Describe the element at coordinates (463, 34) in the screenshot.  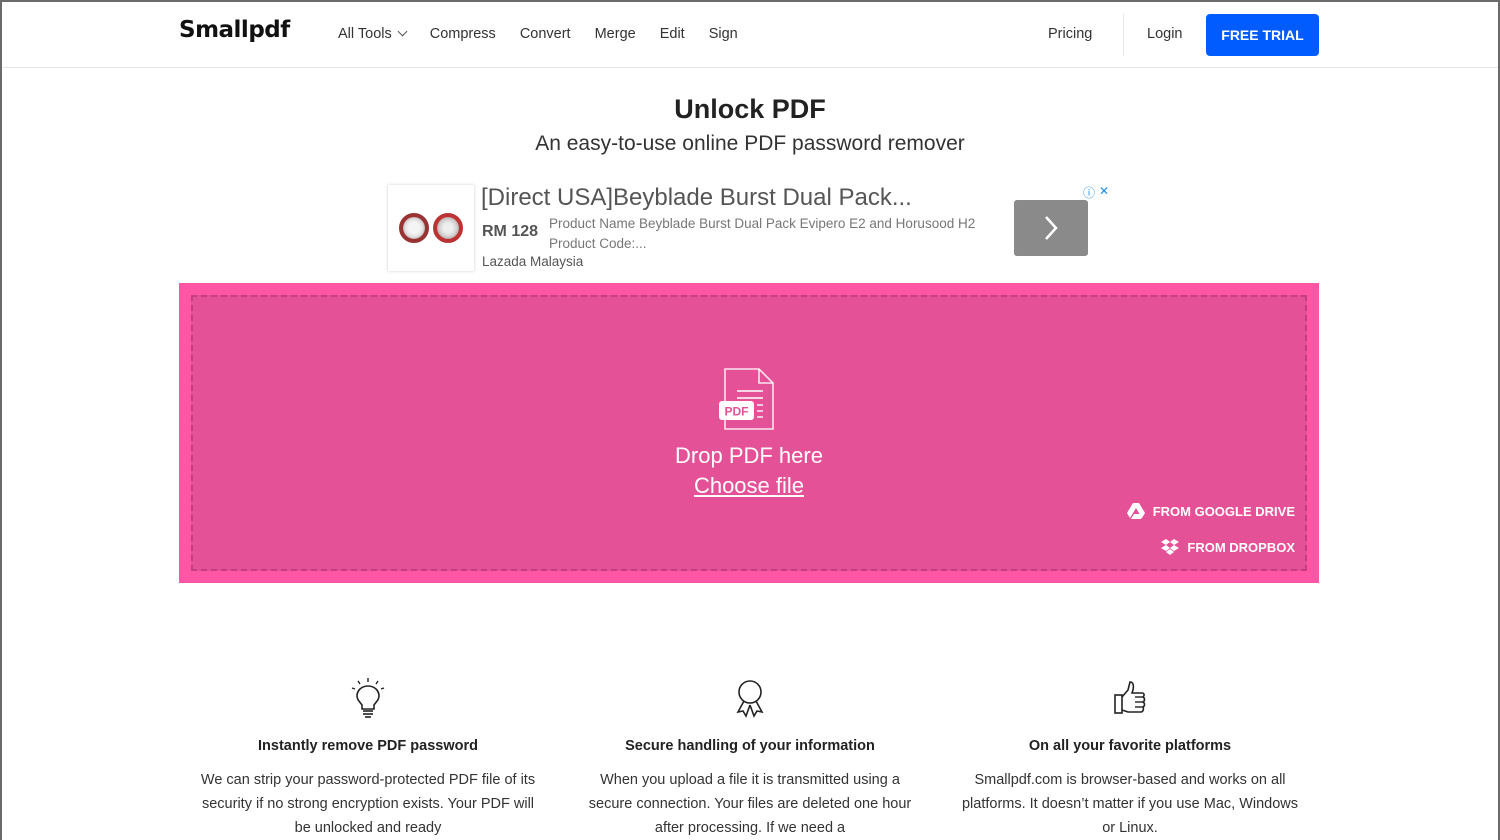
I see `nav-compress: Compress` at that location.